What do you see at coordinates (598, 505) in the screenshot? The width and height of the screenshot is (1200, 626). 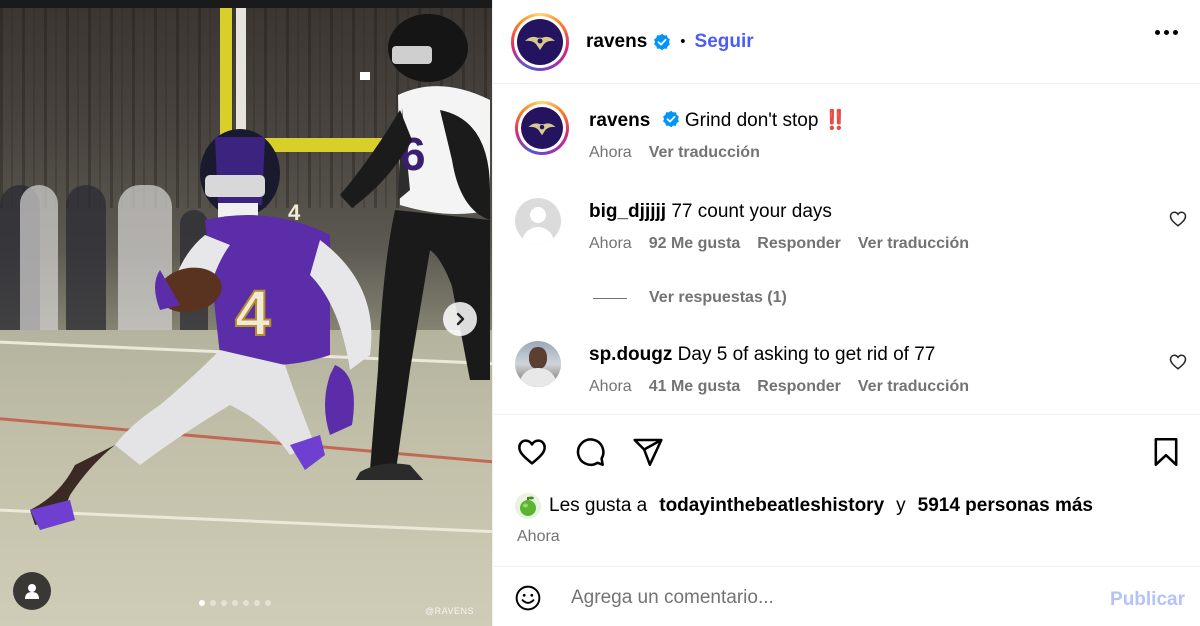 I see `likes-prefix: Les gusta a` at bounding box center [598, 505].